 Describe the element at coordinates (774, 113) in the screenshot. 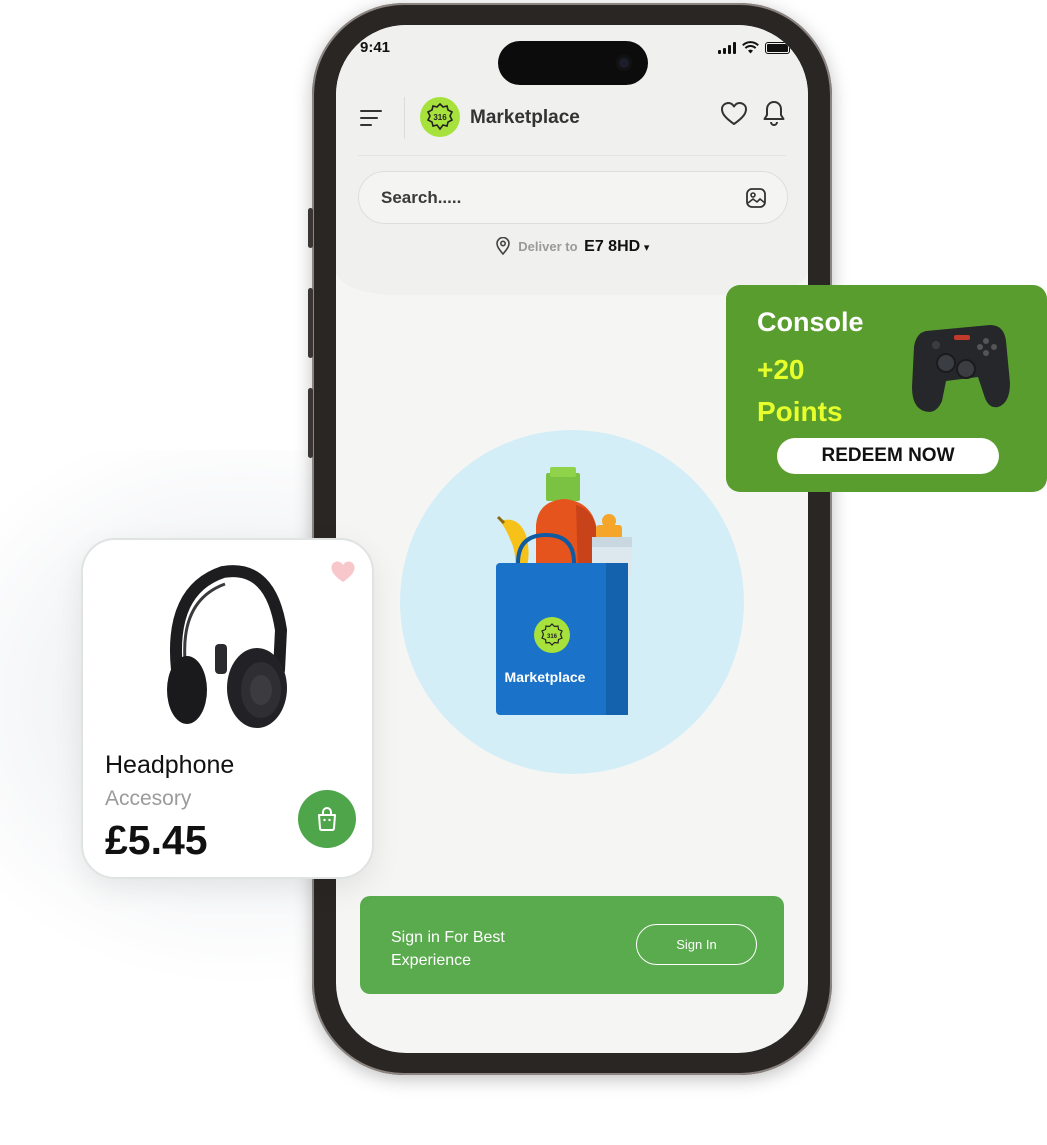

I see `bell-icon` at that location.